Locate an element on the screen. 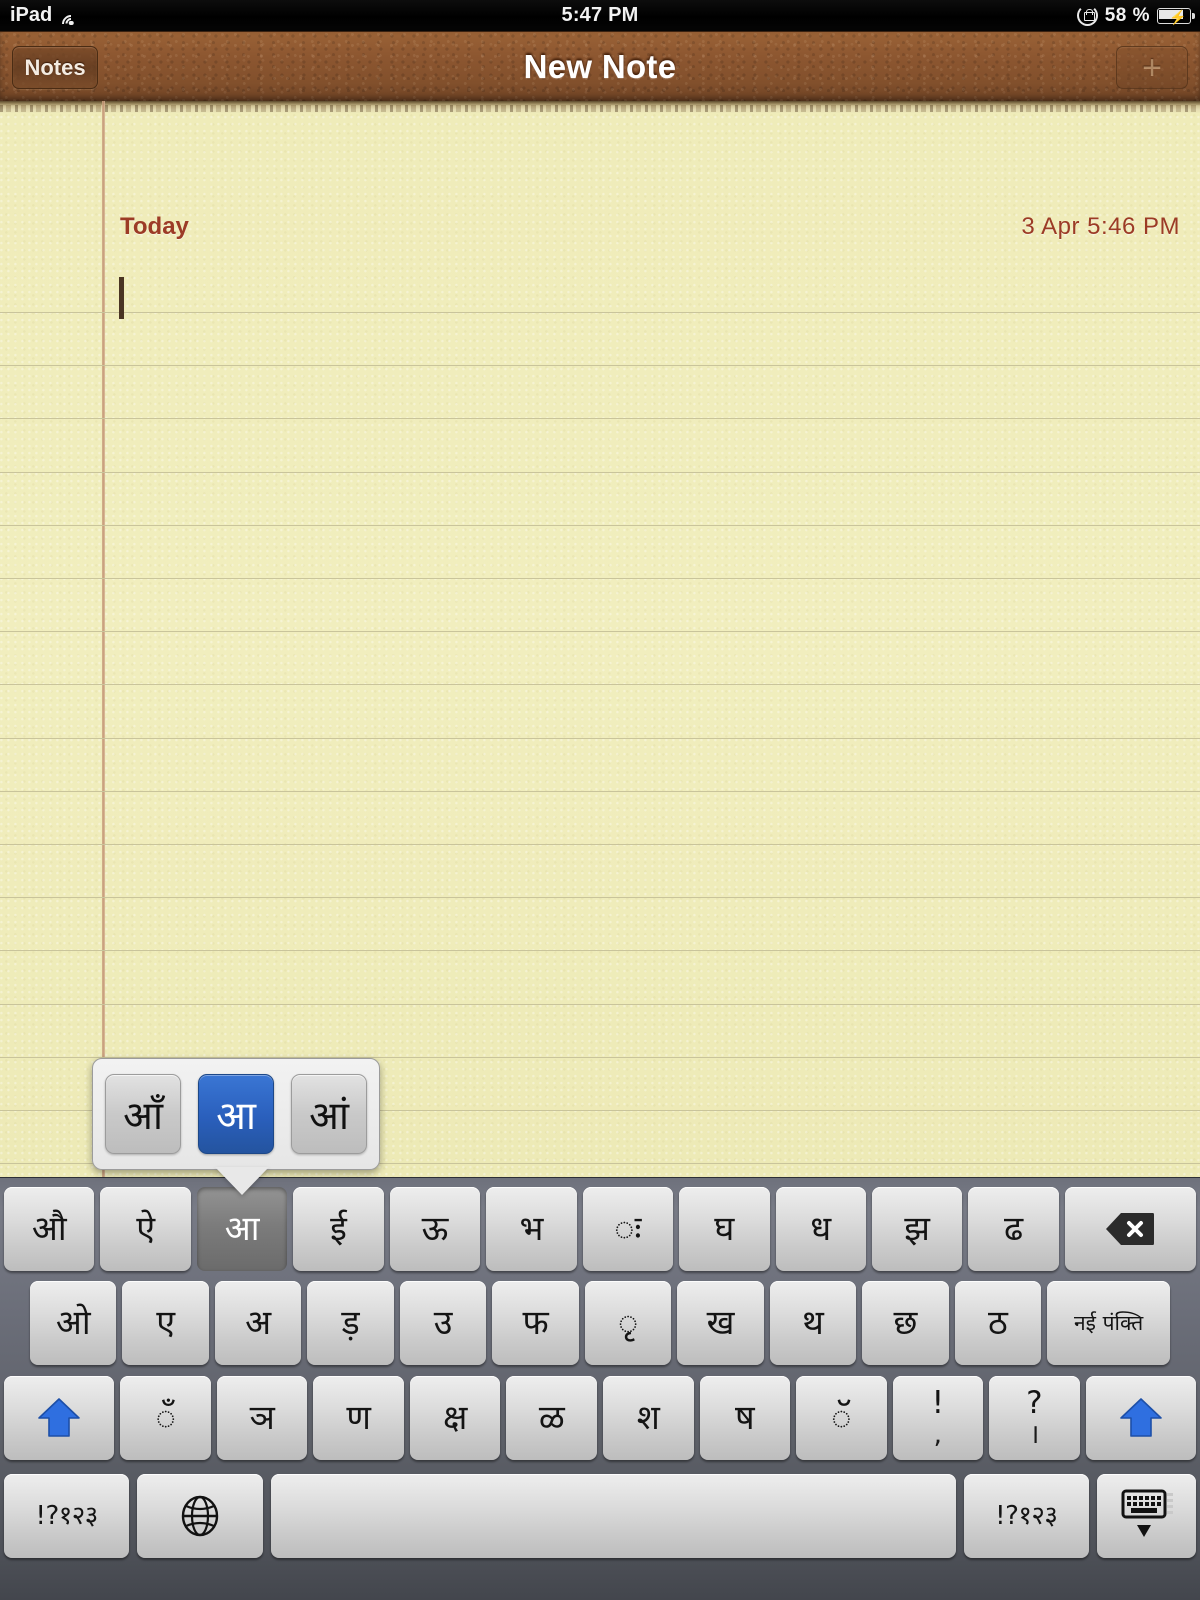 The height and width of the screenshot is (1600, 1200). key-label: उ is located at coordinates (443, 1323).